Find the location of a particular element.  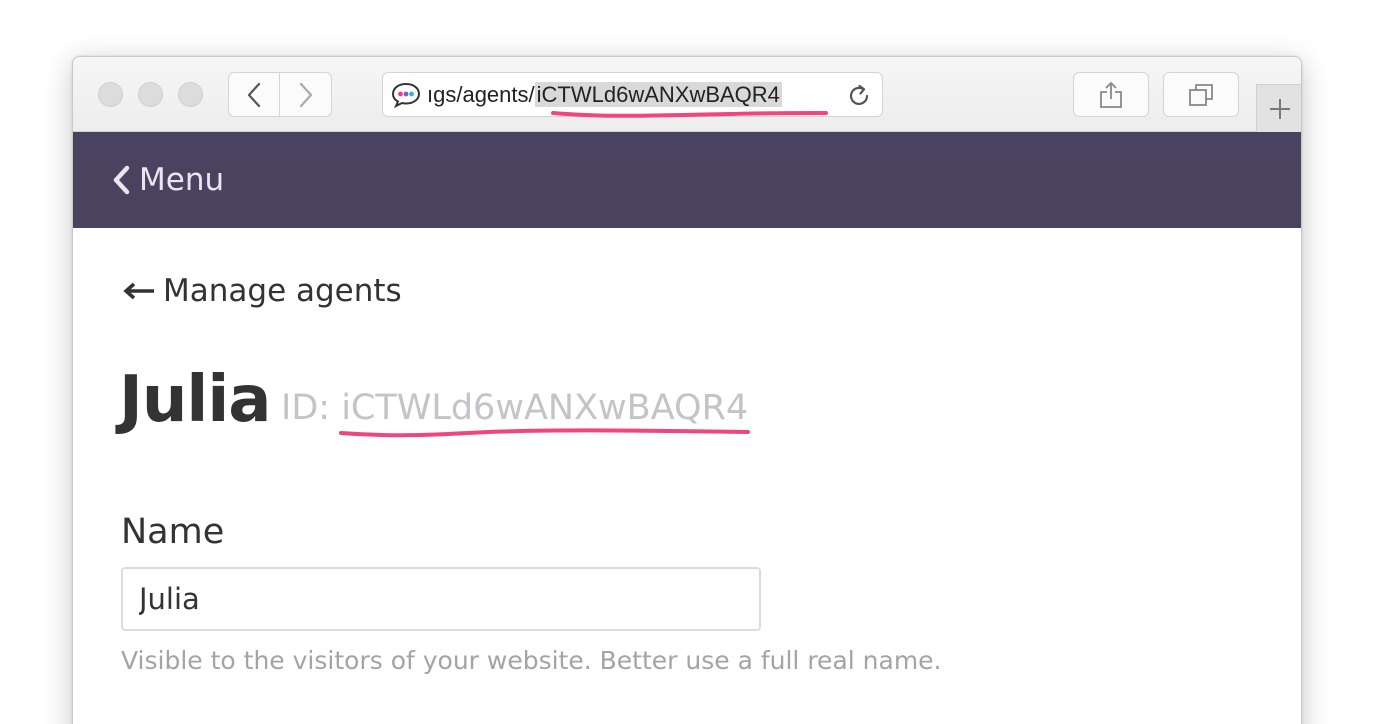

menu-button: Menu is located at coordinates (167, 180).